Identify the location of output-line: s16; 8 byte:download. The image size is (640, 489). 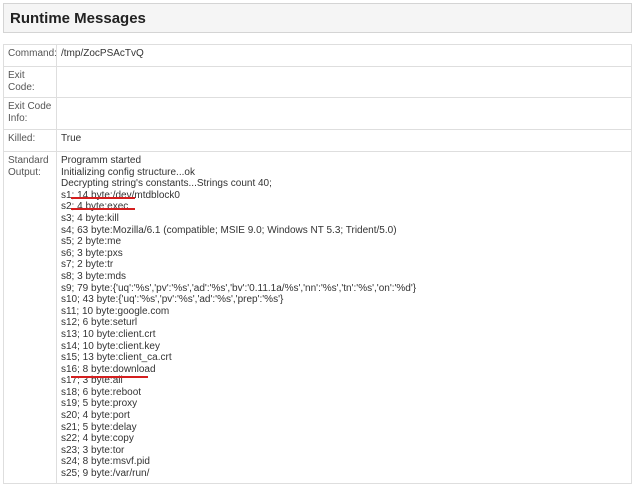
(108, 369).